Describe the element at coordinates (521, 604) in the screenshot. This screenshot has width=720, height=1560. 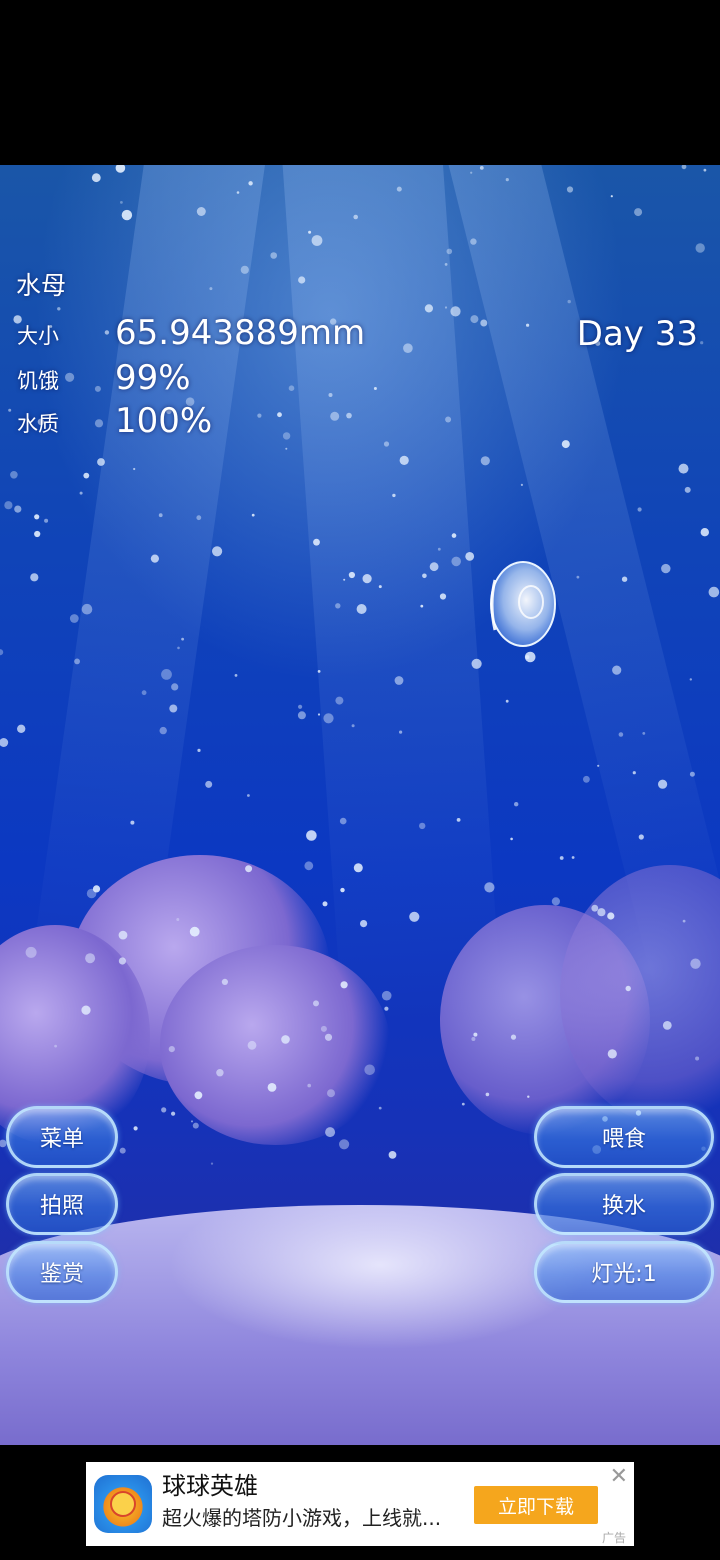
I see `jellyfish-icon` at that location.